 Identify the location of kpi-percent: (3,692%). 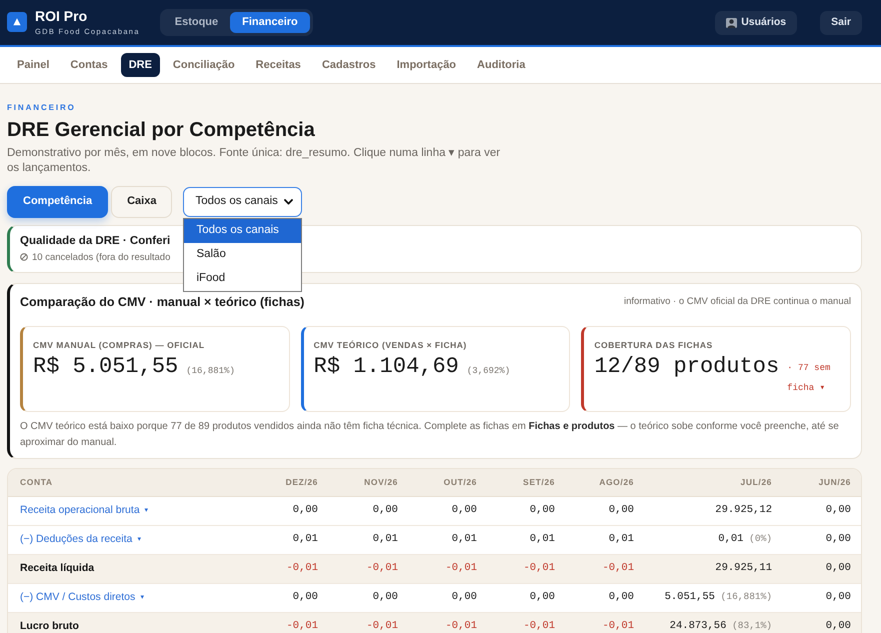
(488, 371).